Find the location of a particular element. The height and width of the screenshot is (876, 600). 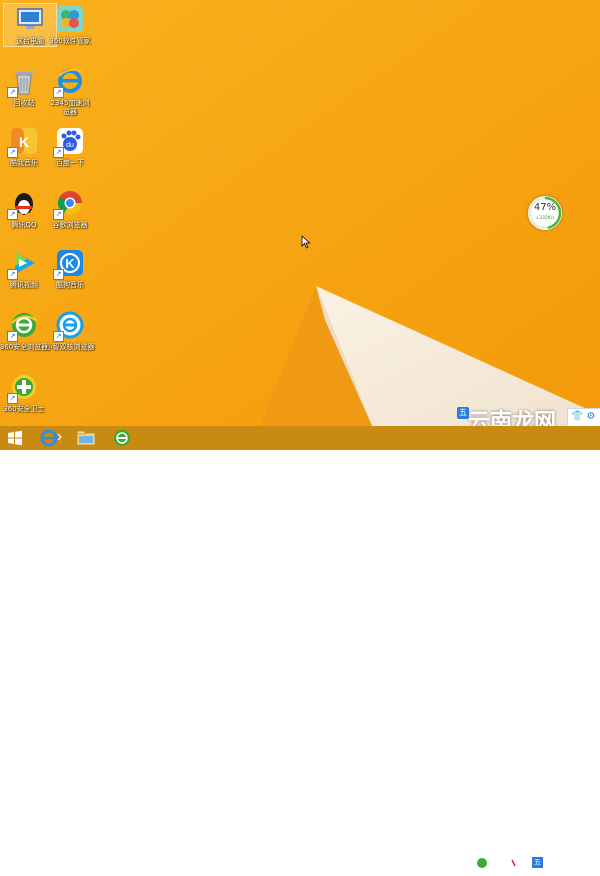

speed-percent: 47% is located at coordinates (545, 207).